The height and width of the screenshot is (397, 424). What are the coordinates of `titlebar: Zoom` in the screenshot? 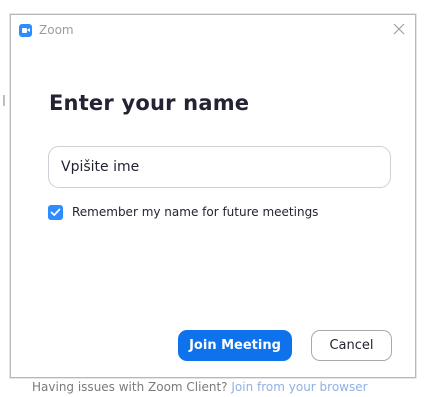 It's located at (213, 31).